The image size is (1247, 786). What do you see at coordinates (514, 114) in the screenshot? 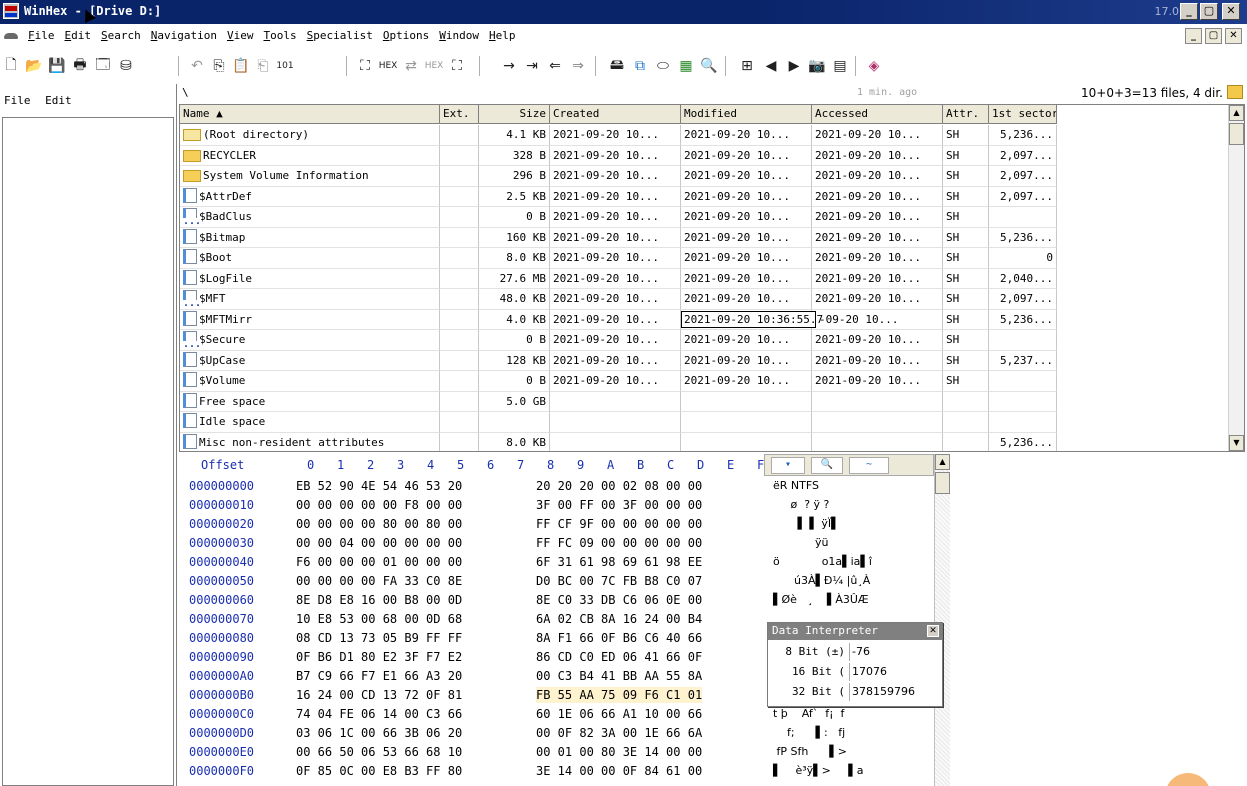
I see `column-header-size: Size` at bounding box center [514, 114].